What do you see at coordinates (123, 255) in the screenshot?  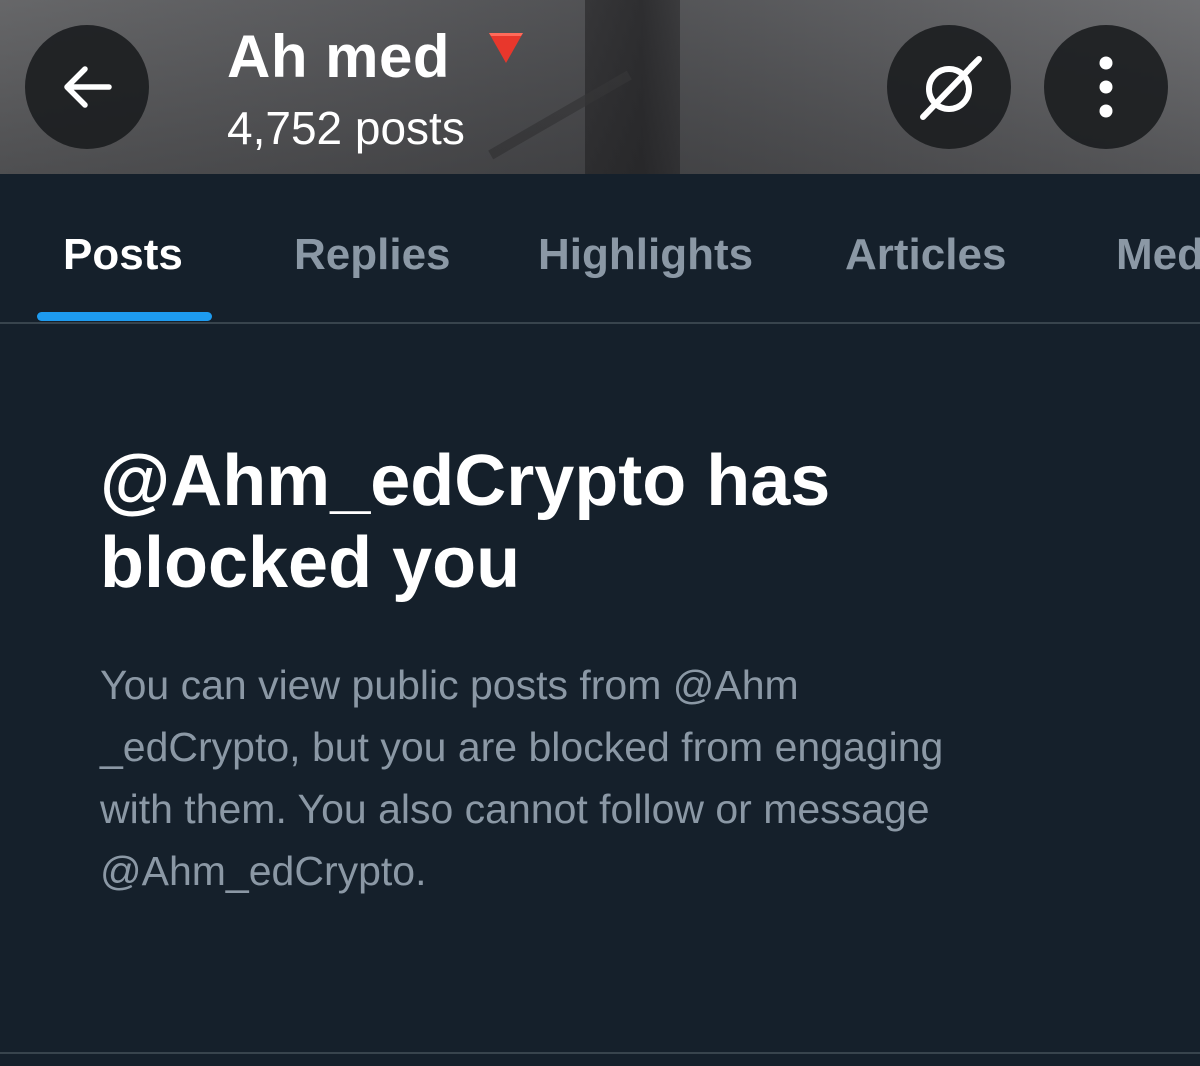 I see `tab-posts: Posts` at bounding box center [123, 255].